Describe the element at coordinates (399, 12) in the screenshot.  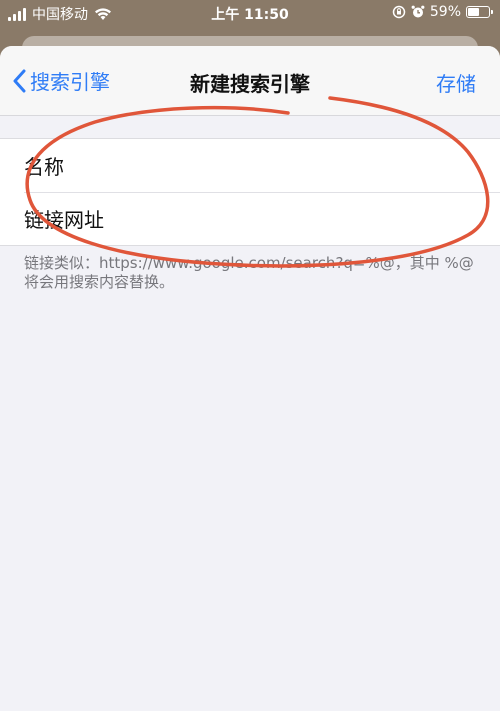
I see `orientation-lock-icon` at that location.